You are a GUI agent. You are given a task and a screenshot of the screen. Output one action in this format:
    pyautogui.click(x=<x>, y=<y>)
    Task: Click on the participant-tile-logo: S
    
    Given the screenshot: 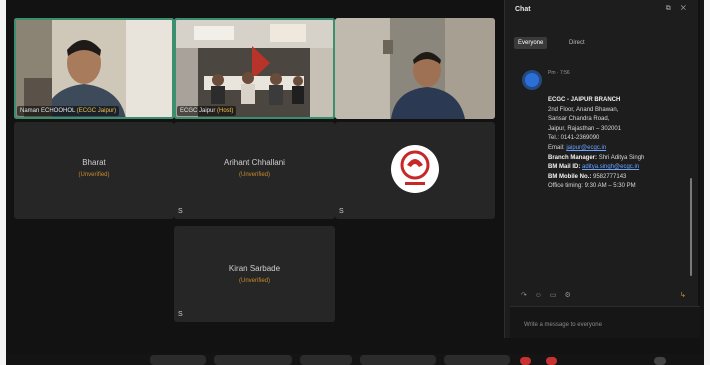 What is the action you would take?
    pyautogui.click(x=415, y=170)
    